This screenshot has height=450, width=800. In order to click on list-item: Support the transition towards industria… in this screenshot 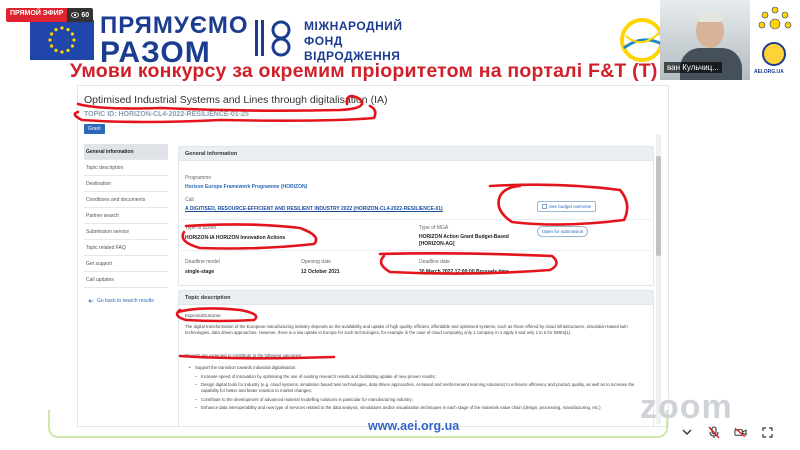, I will do `click(419, 368)`.